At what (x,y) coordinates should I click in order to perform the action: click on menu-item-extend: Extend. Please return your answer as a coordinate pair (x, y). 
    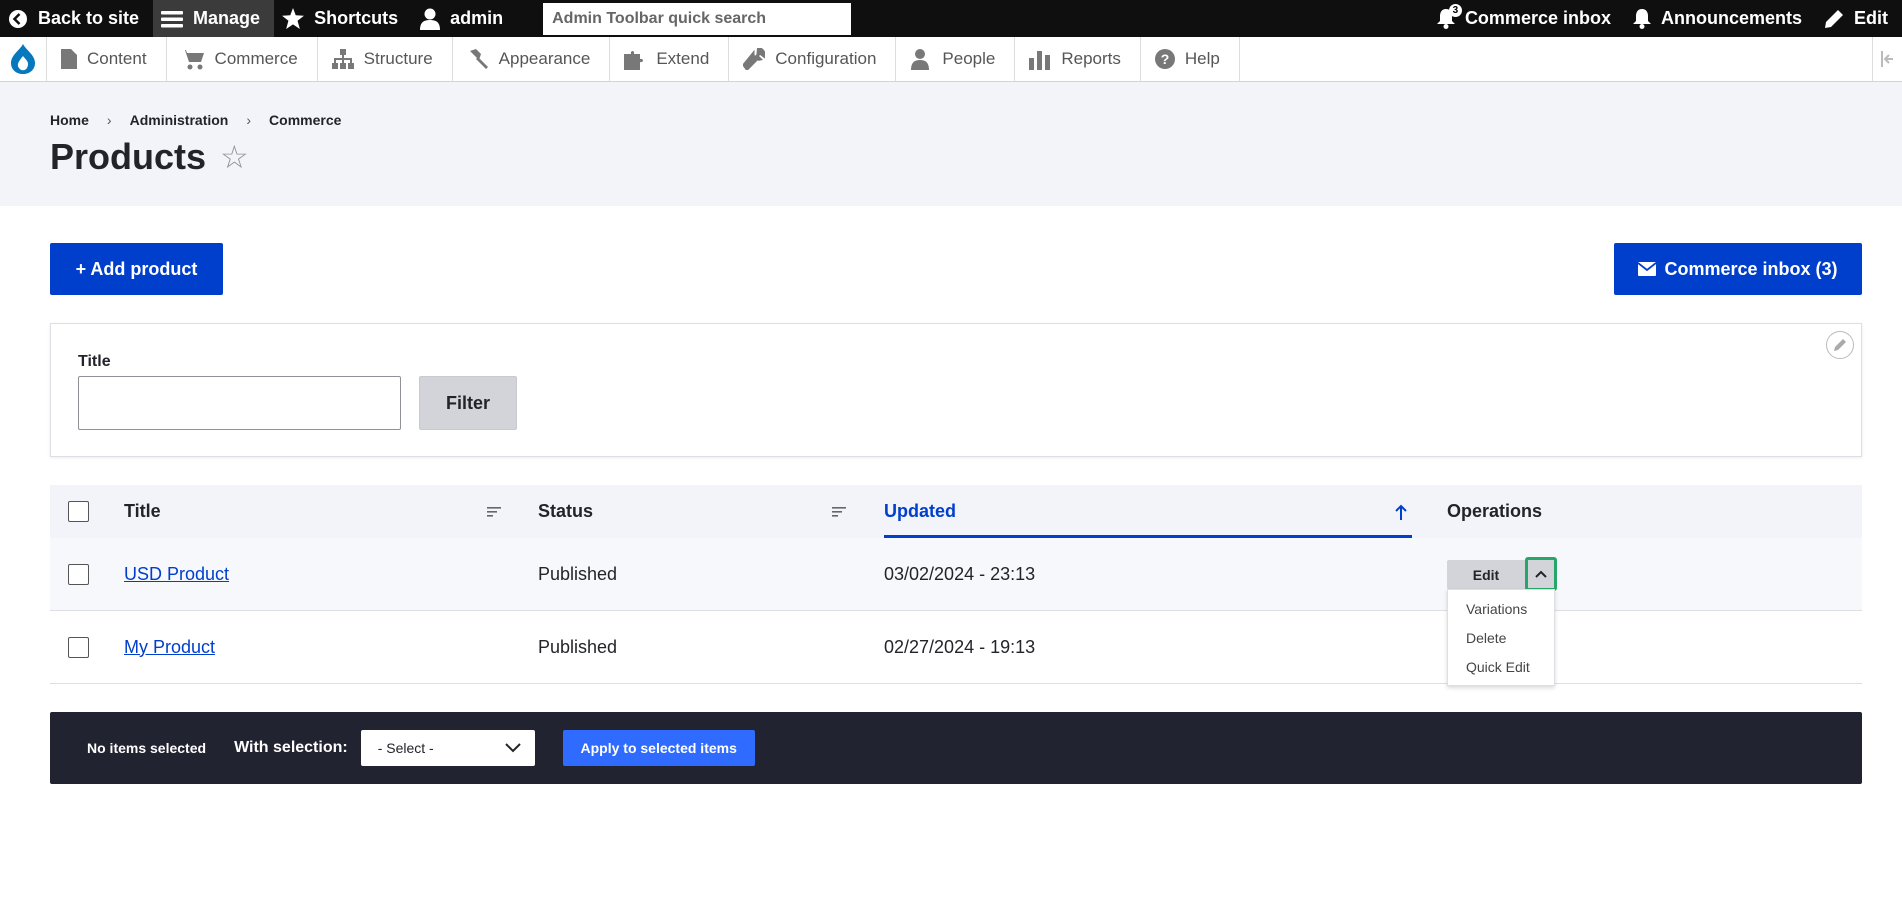
    Looking at the image, I should click on (670, 59).